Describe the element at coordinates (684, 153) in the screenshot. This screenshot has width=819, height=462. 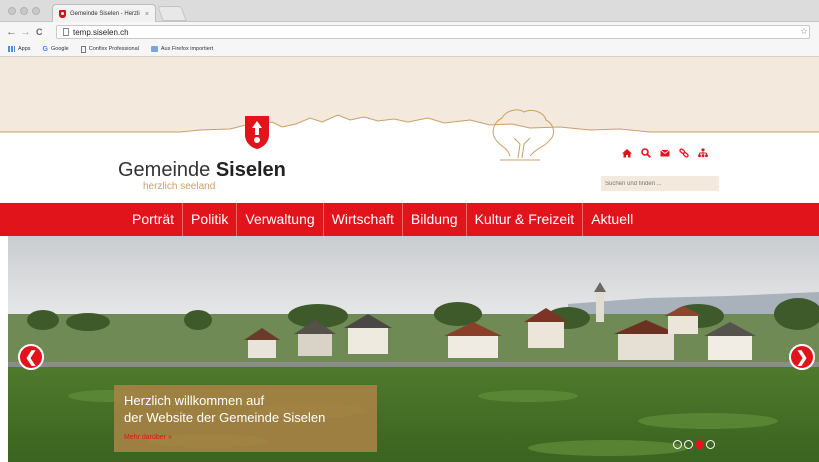
I see `link-icon` at that location.